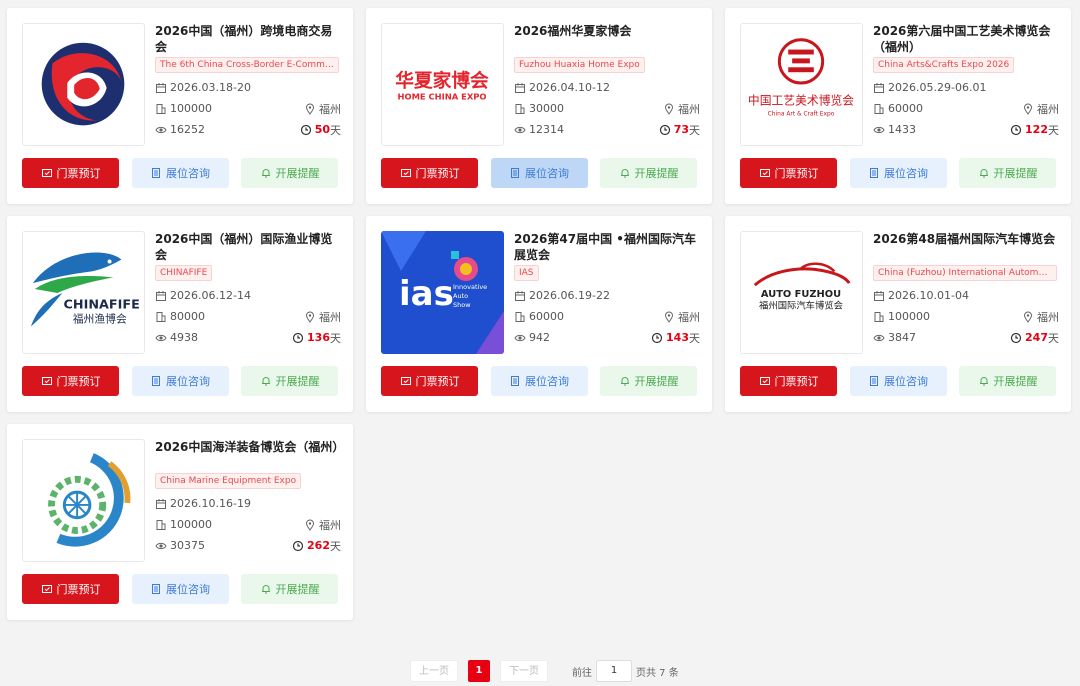  What do you see at coordinates (902, 129) in the screenshot?
I see `expo-views: 1433` at bounding box center [902, 129].